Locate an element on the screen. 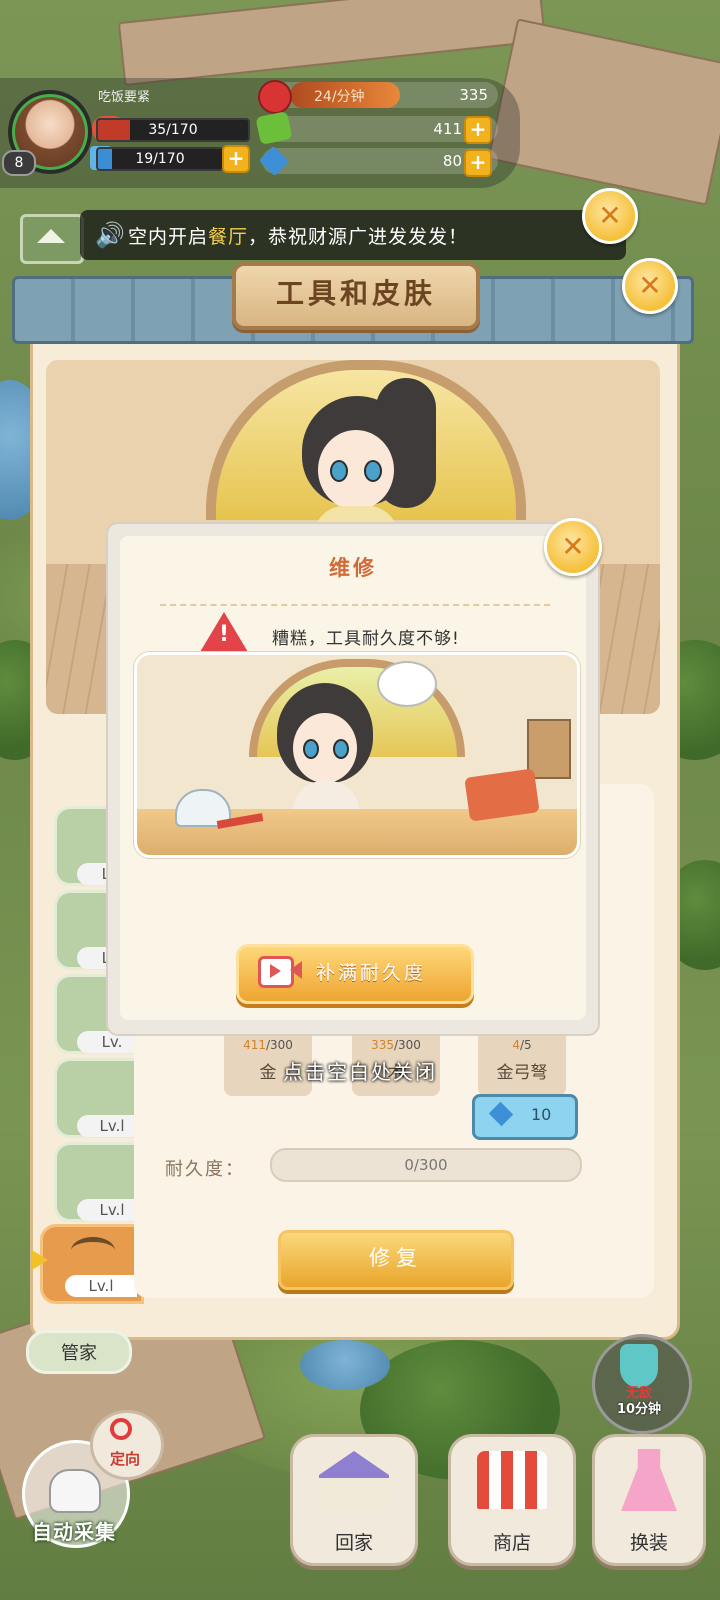 The width and height of the screenshot is (720, 1600). nav-label: 商店 is located at coordinates (511, 1543).